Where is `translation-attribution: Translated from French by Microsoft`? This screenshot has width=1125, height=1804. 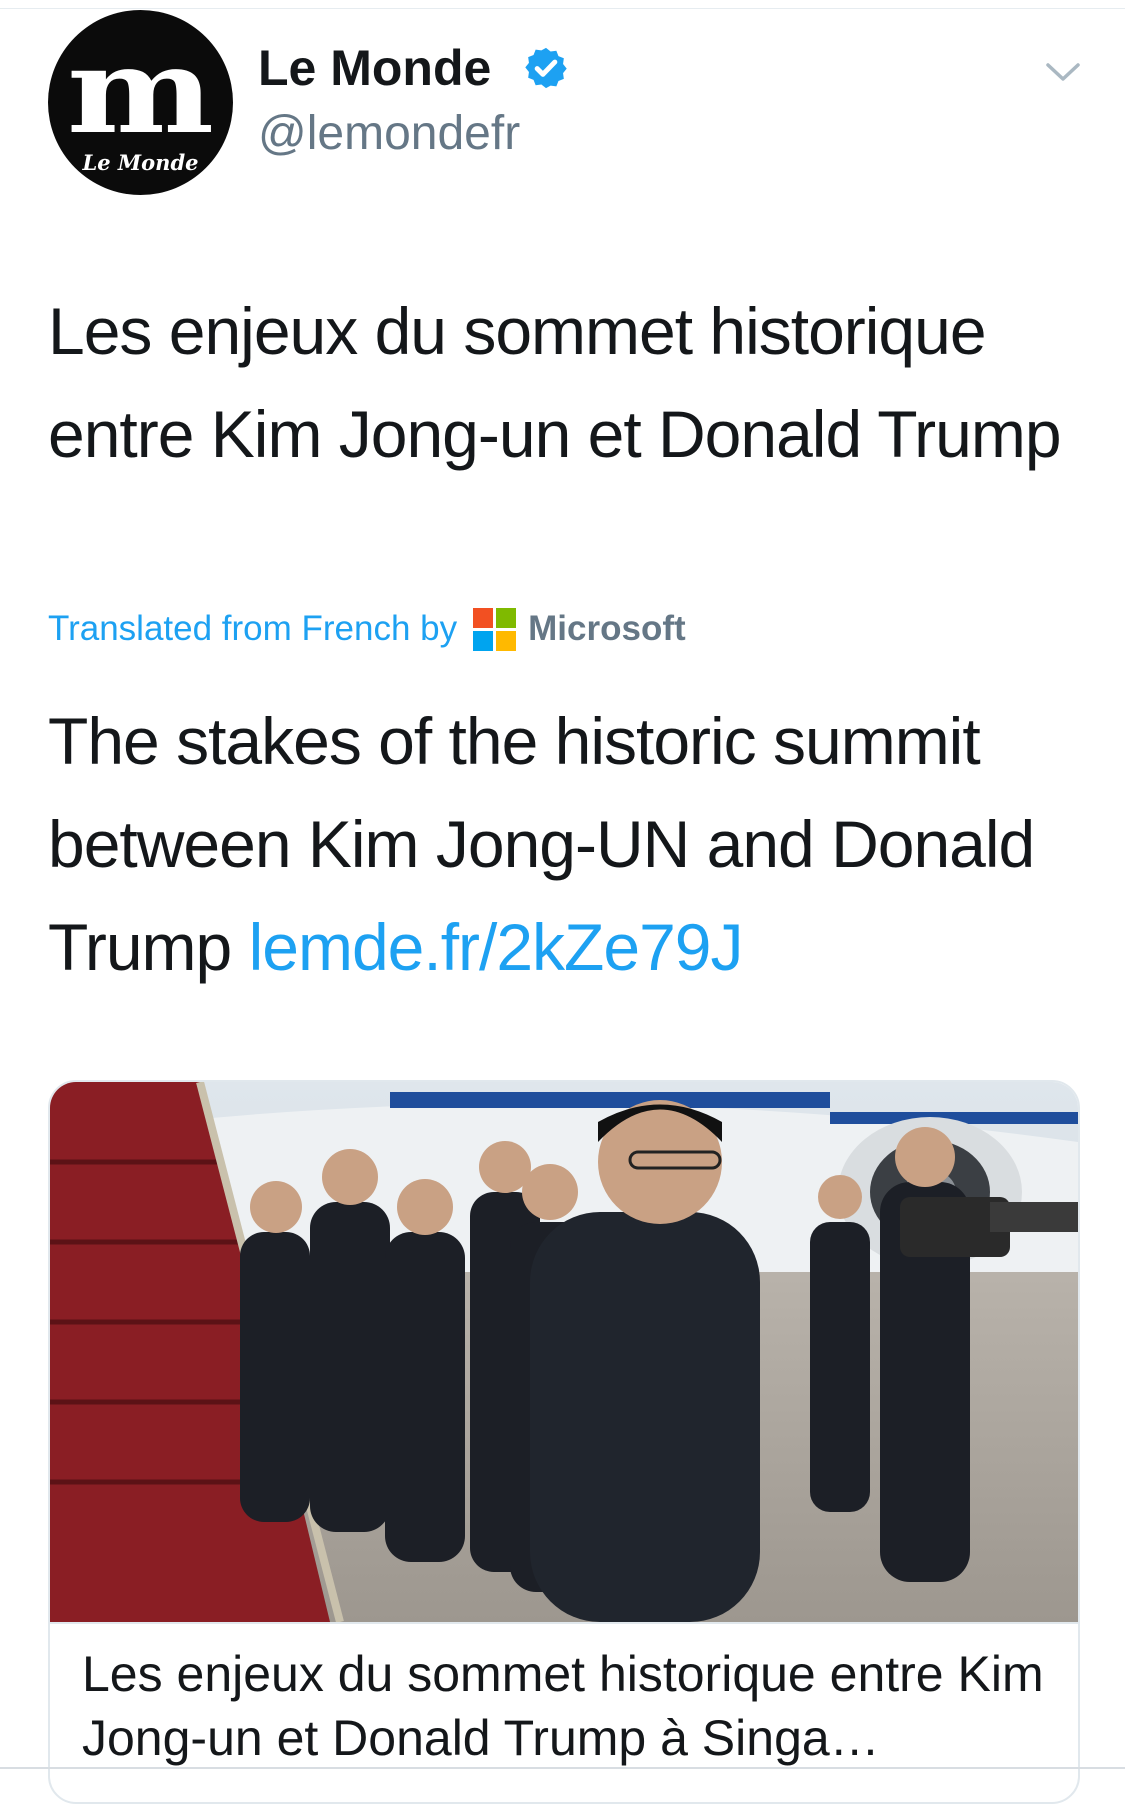 translation-attribution: Translated from French by Microsoft is located at coordinates (367, 629).